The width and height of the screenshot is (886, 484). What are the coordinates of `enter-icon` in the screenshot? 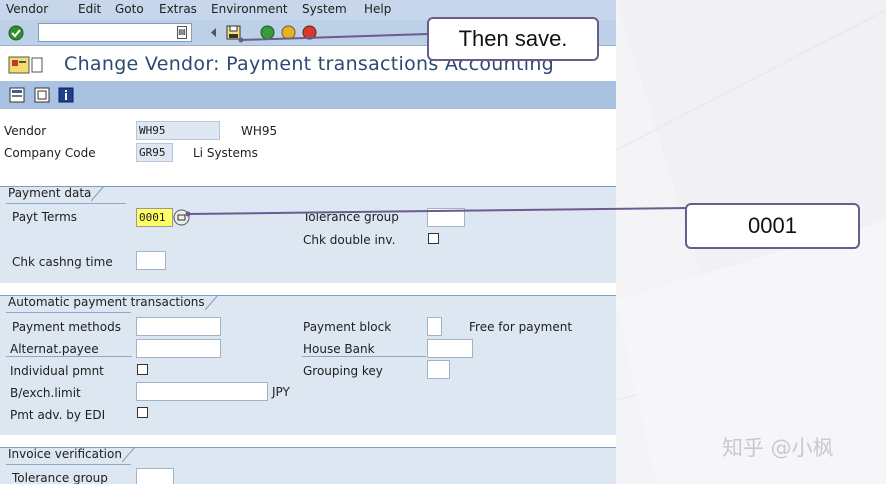 It's located at (16, 33).